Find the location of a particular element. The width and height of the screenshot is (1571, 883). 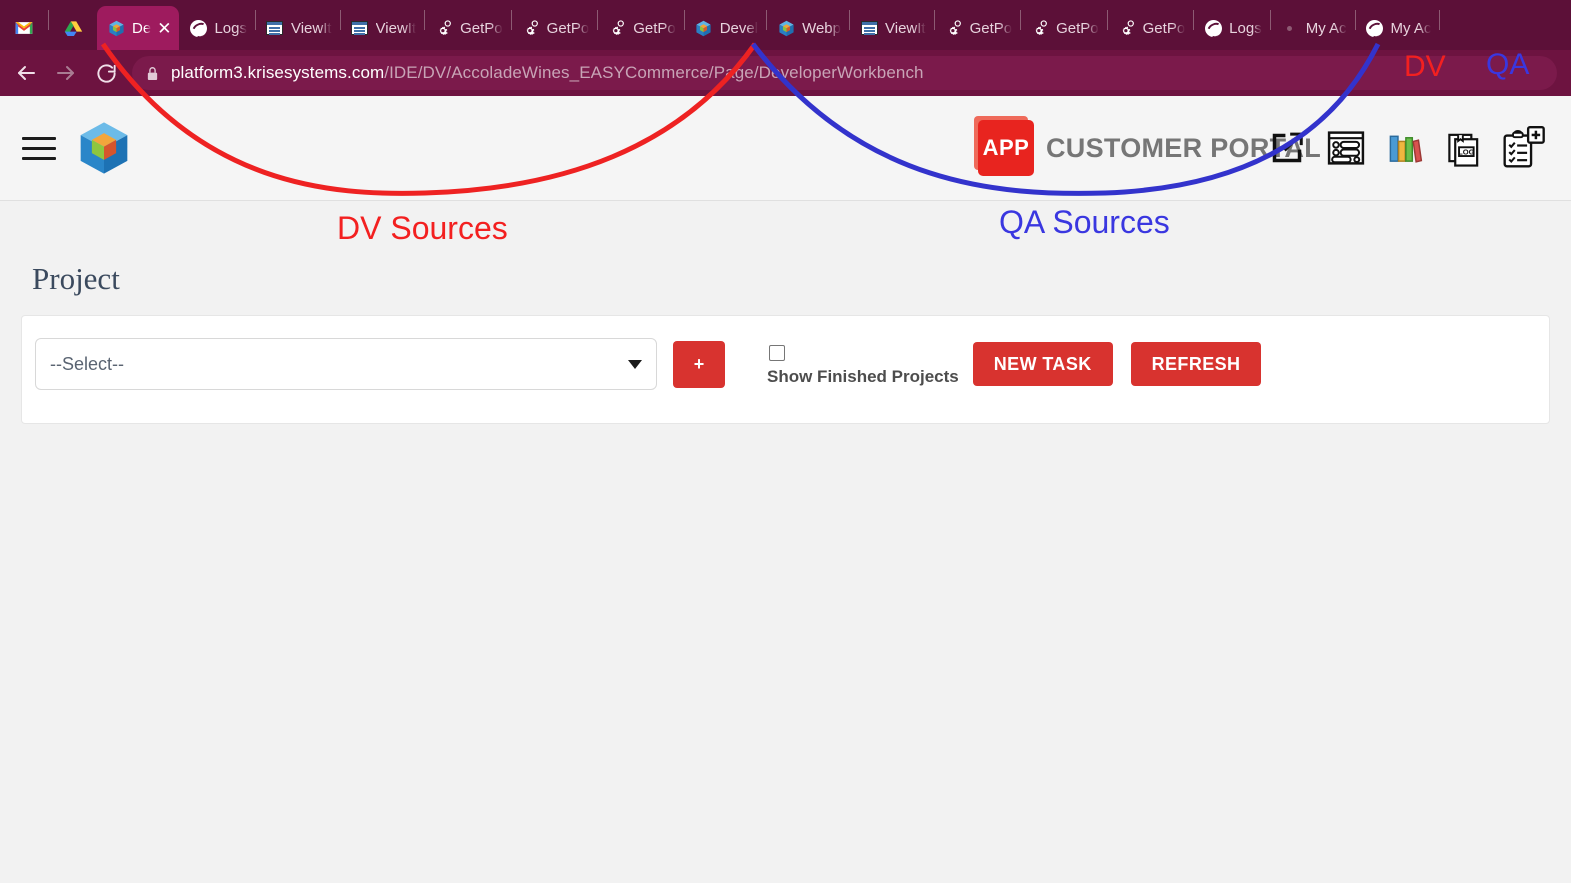

project-select-value: --Select-- is located at coordinates (87, 363).